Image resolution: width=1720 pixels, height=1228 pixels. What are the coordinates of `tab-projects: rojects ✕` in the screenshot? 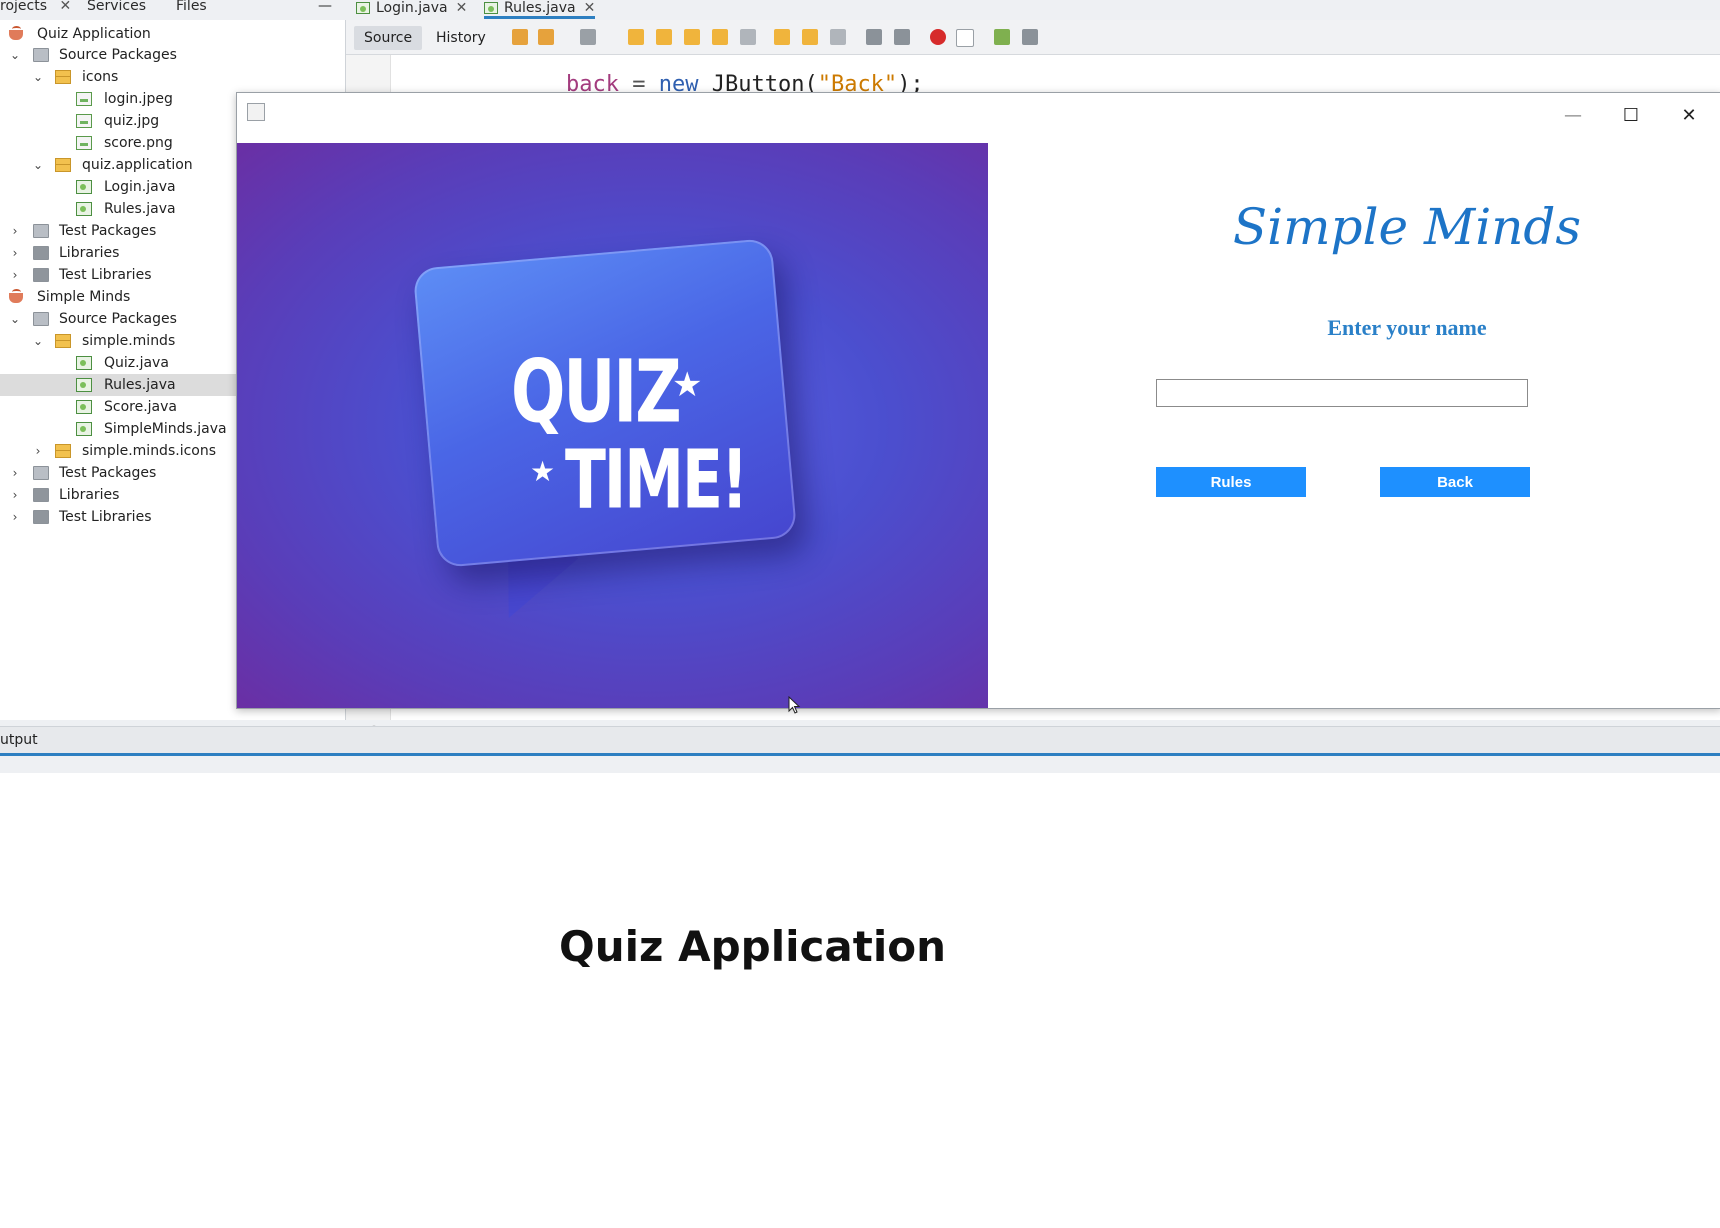 It's located at (35, 8).